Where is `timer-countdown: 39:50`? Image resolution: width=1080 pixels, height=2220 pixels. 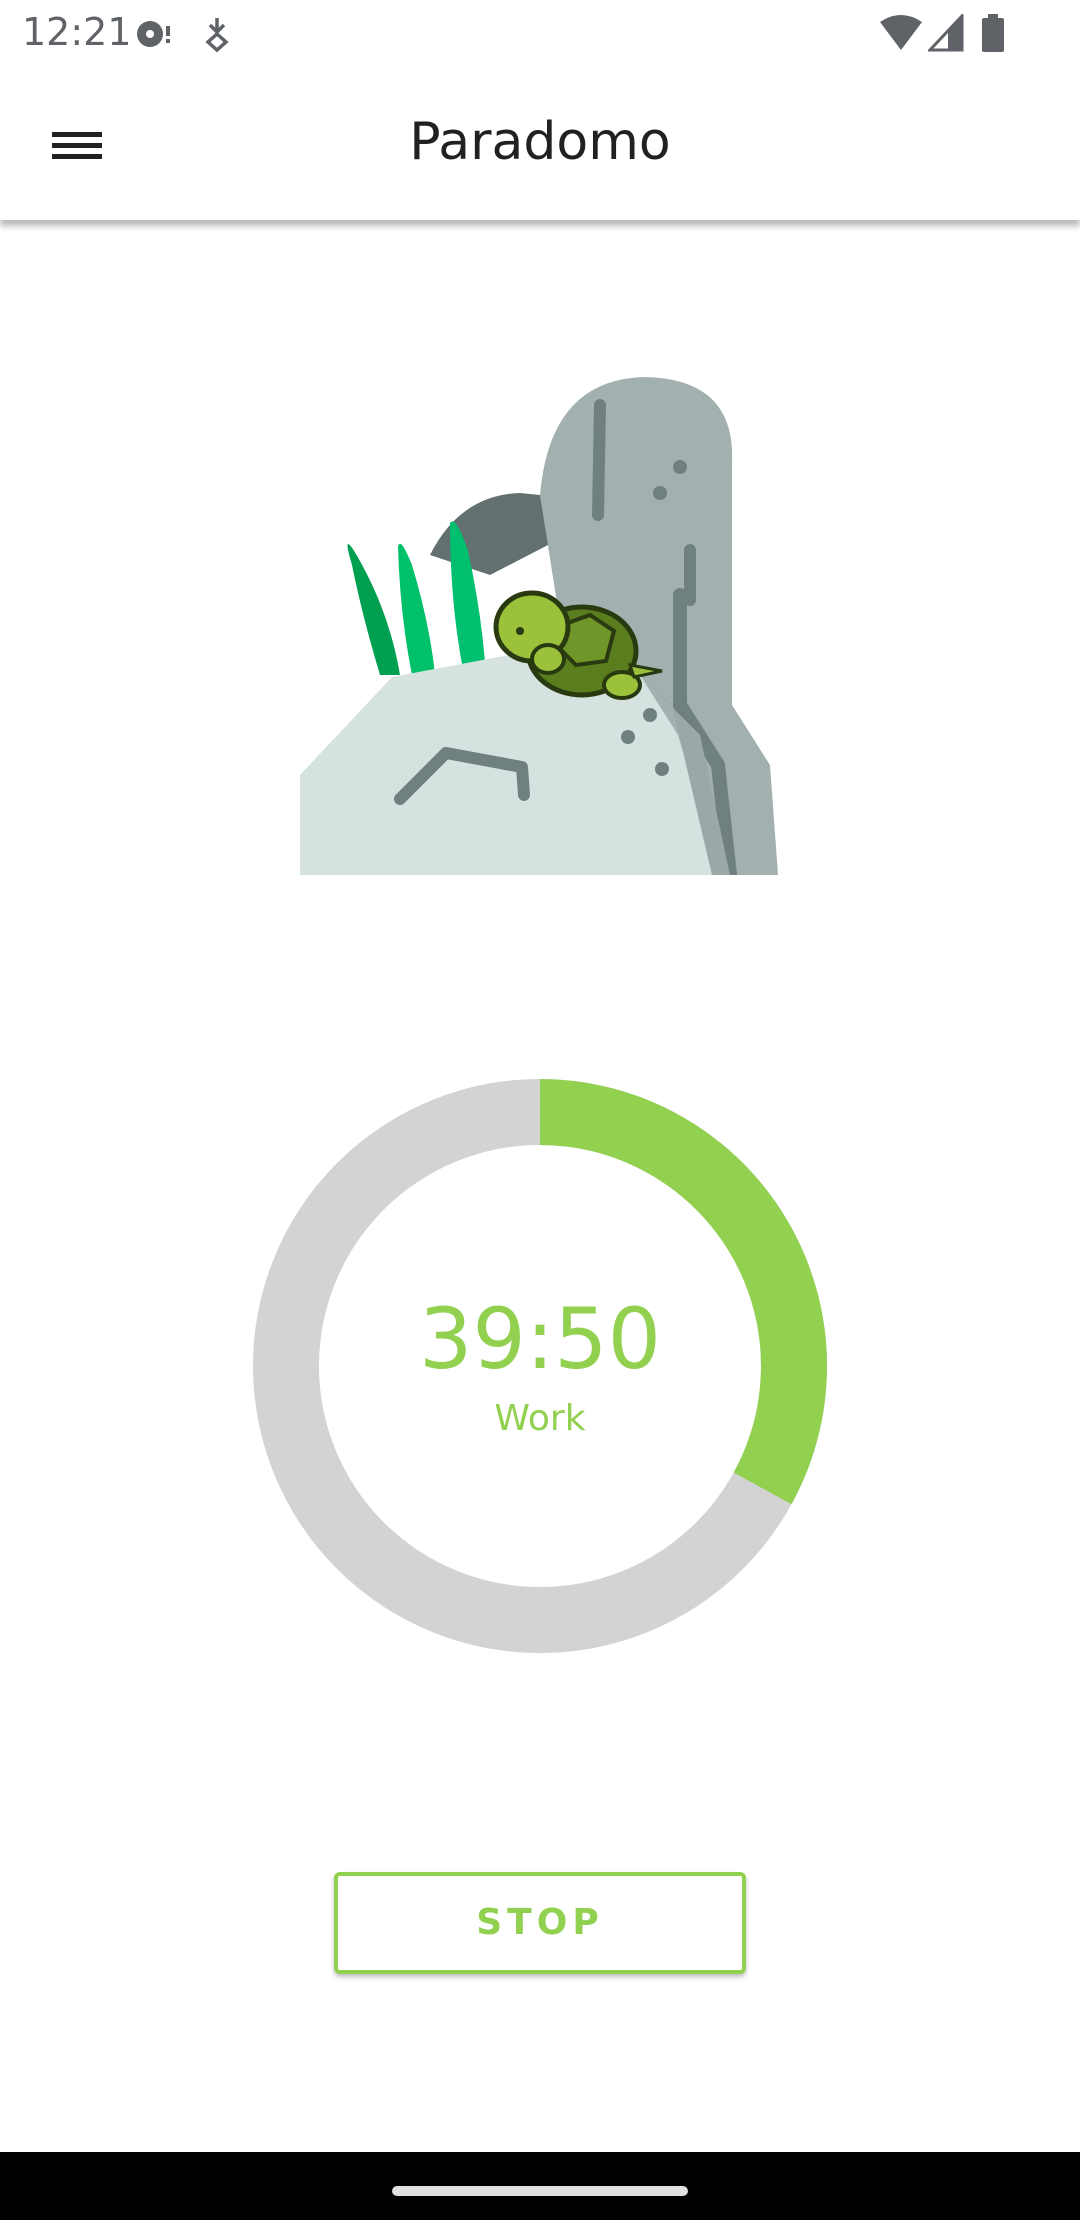
timer-countdown: 39:50 is located at coordinates (540, 1339).